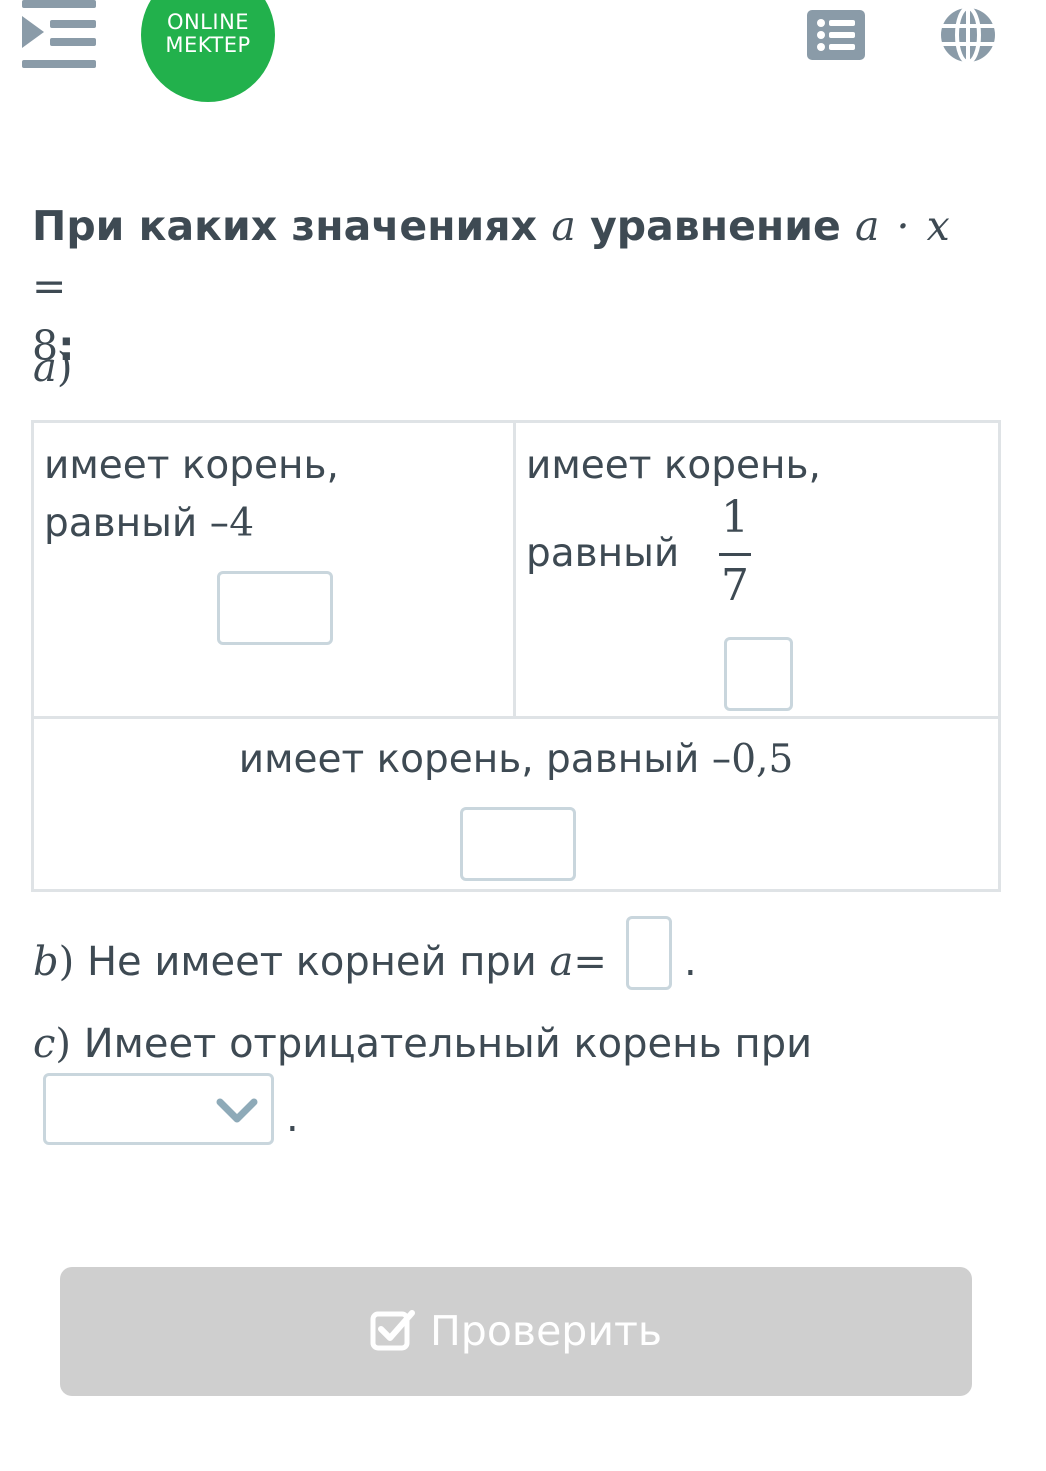 This screenshot has width=1046, height=1471. I want to click on part-a-letter: a, so click(45, 368).